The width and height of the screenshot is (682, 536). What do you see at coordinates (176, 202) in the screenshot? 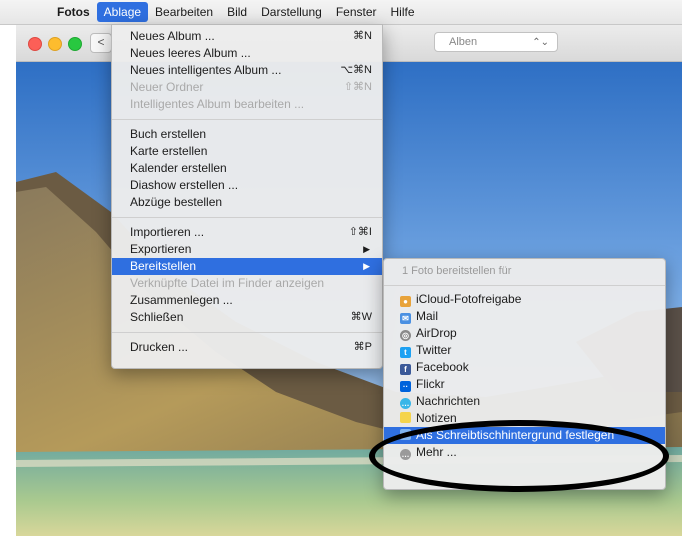
I see `menu-item-label: Abzüge bestellen` at bounding box center [176, 202].